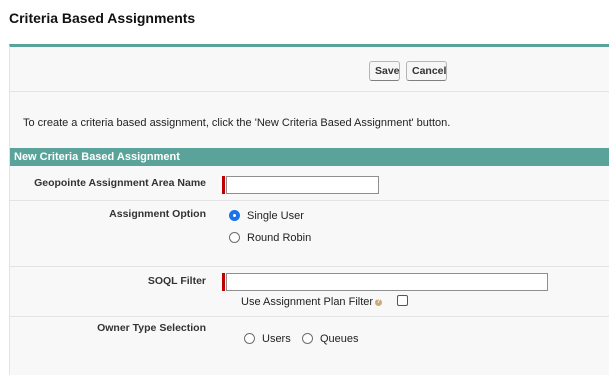 The image size is (609, 375). What do you see at coordinates (384, 71) in the screenshot?
I see `save-button: Save` at bounding box center [384, 71].